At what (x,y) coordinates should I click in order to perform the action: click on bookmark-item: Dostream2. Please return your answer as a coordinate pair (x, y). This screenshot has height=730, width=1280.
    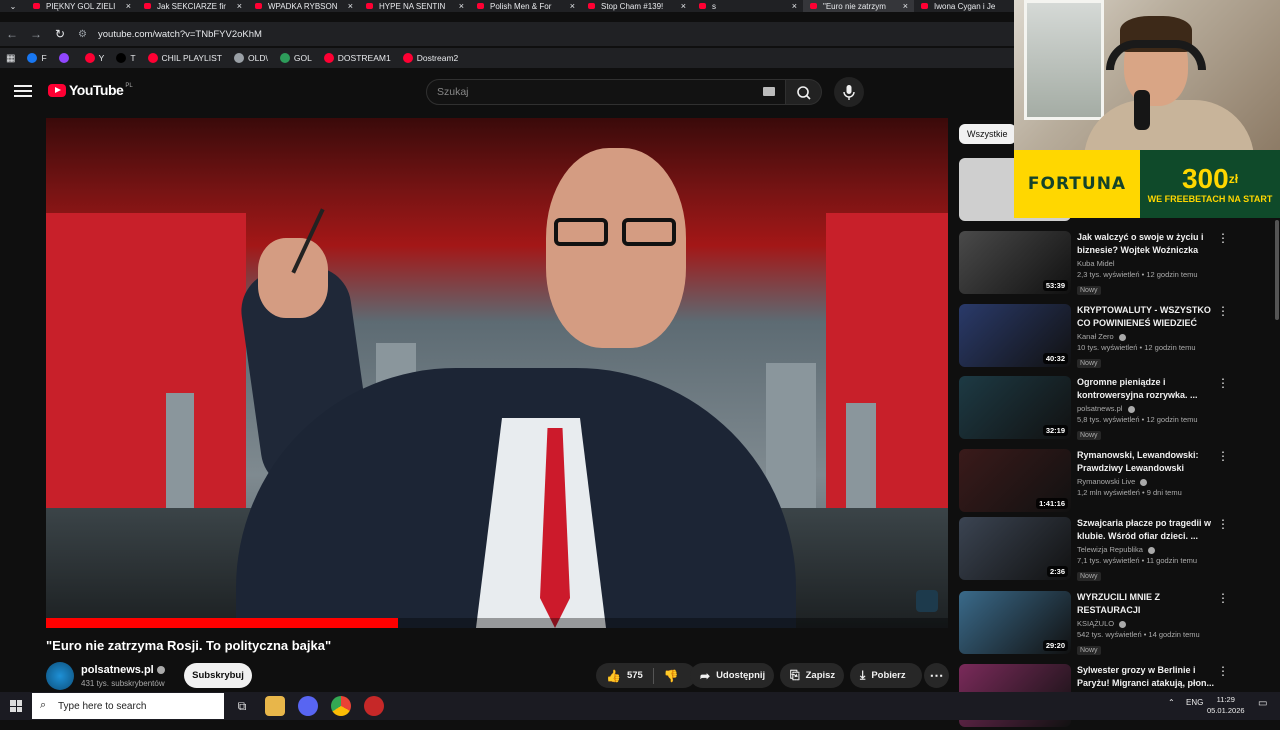
    Looking at the image, I should click on (430, 58).